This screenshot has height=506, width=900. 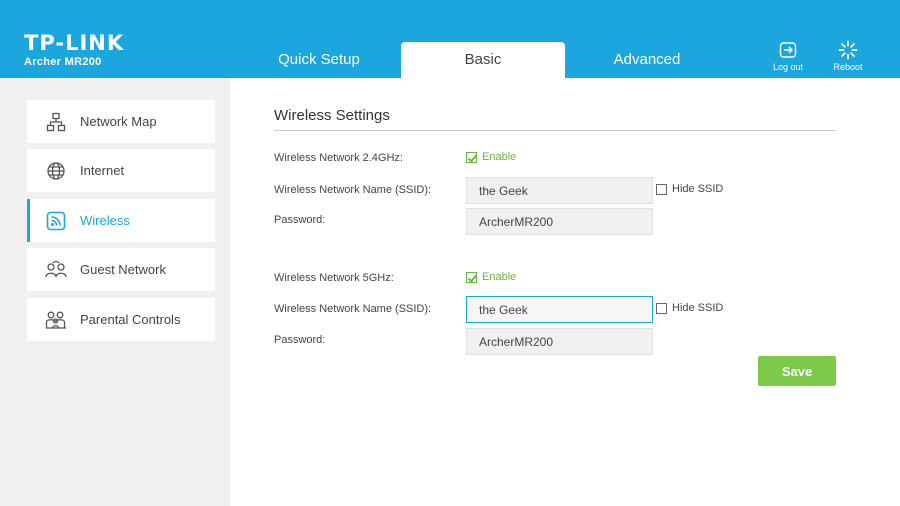 I want to click on band-5-enable-checkbox: Enable, so click(x=491, y=277).